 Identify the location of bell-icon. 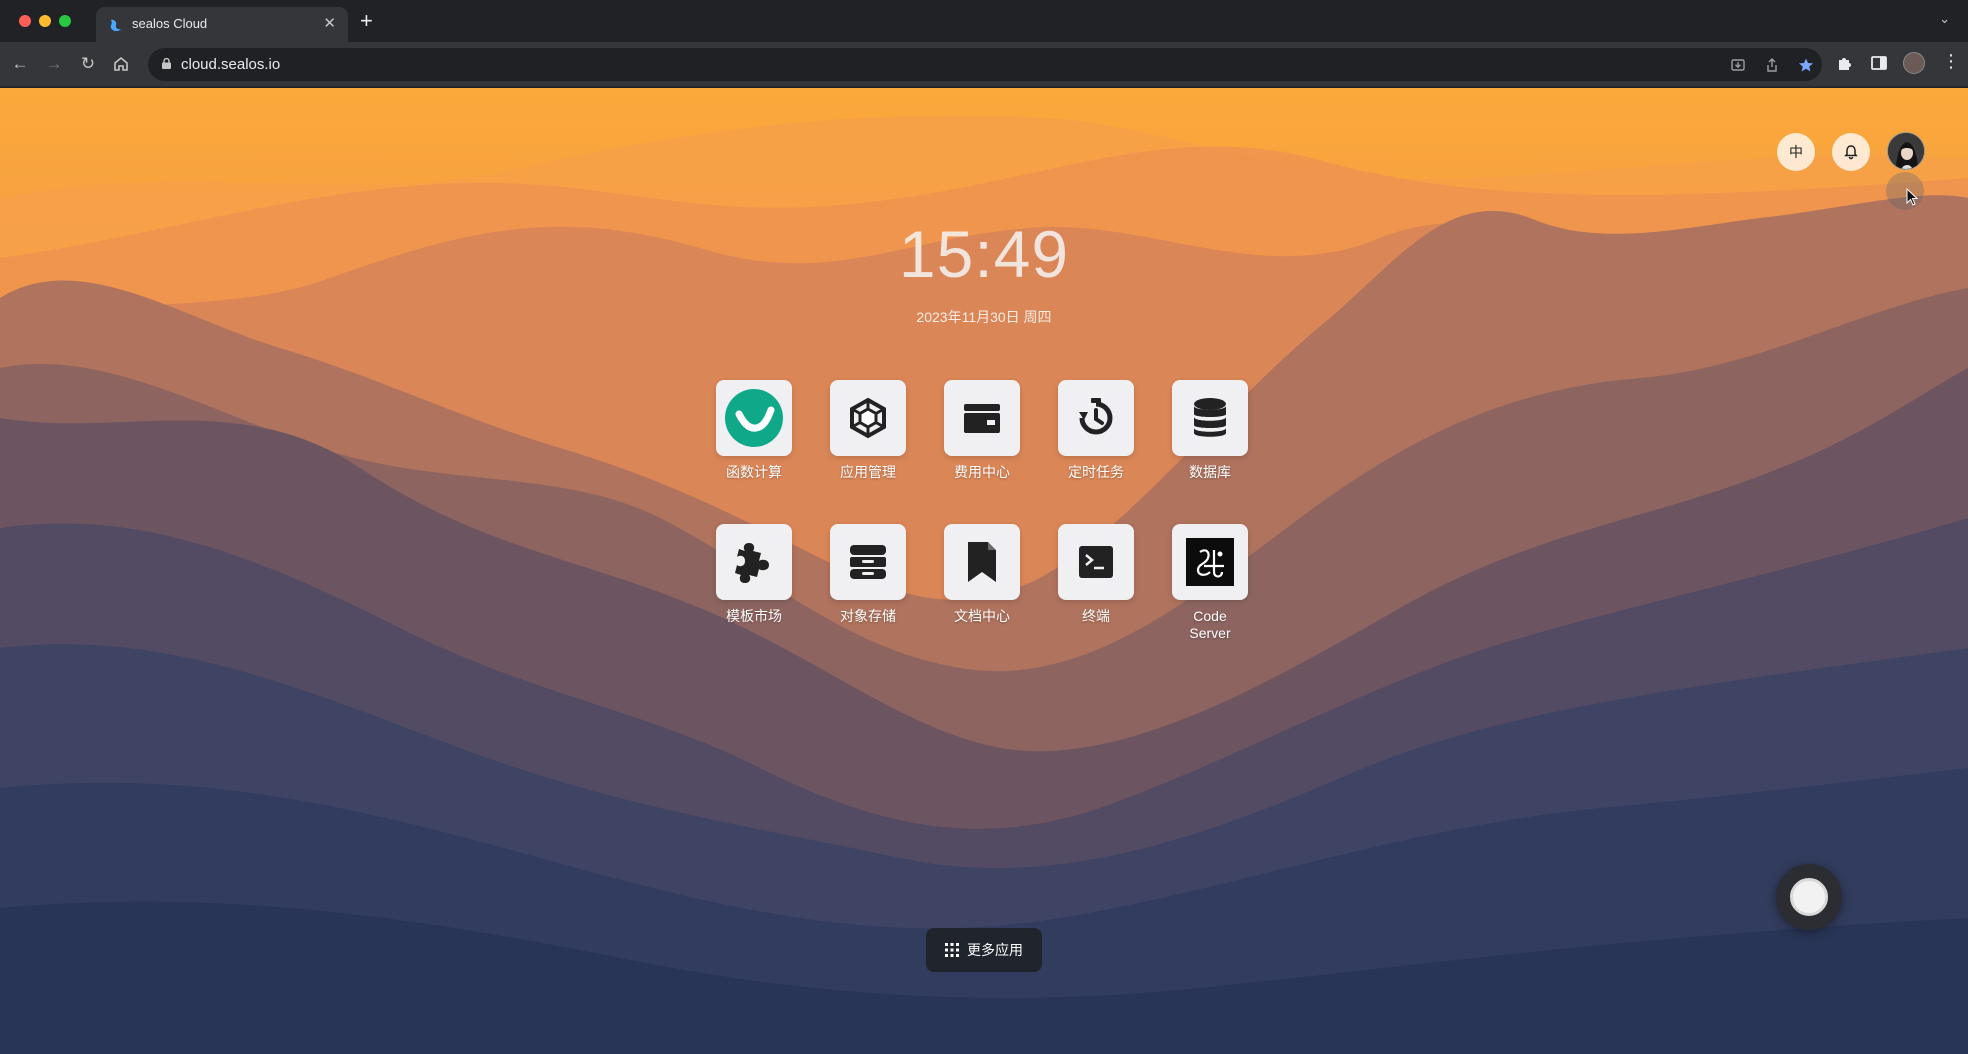
(1851, 152).